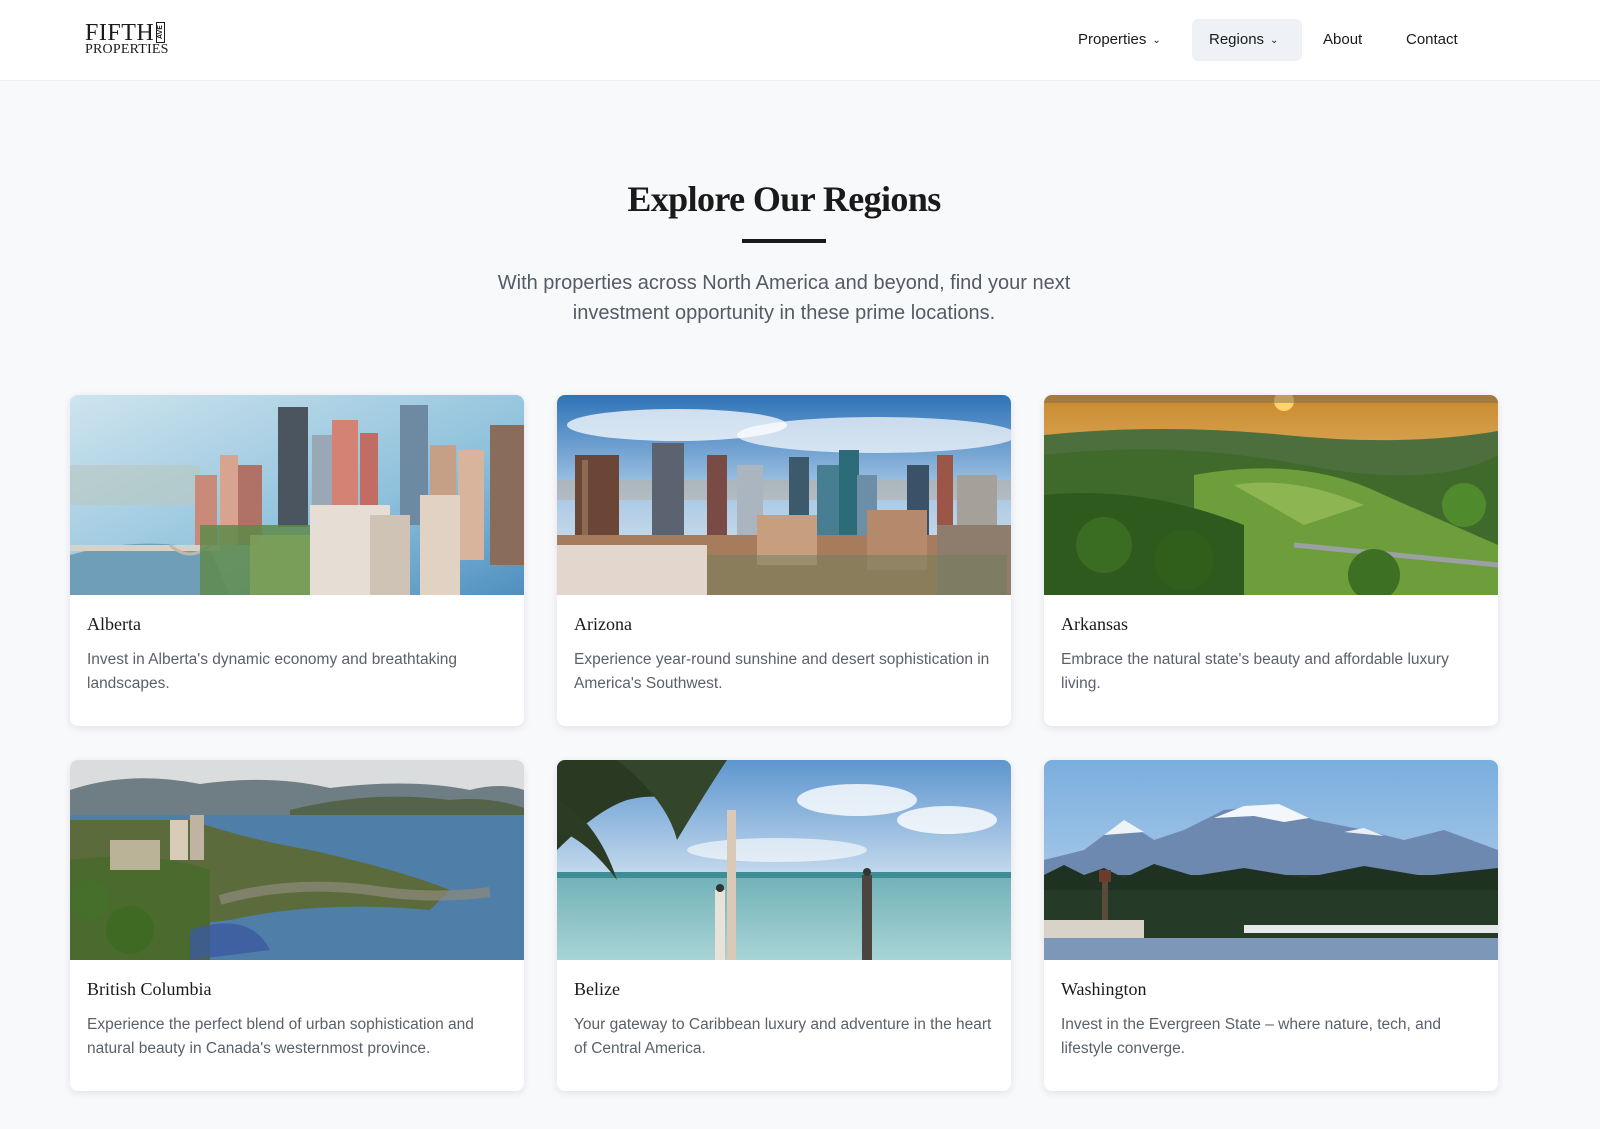 The height and width of the screenshot is (1129, 1600). Describe the element at coordinates (114, 624) in the screenshot. I see `region-name: Alberta` at that location.